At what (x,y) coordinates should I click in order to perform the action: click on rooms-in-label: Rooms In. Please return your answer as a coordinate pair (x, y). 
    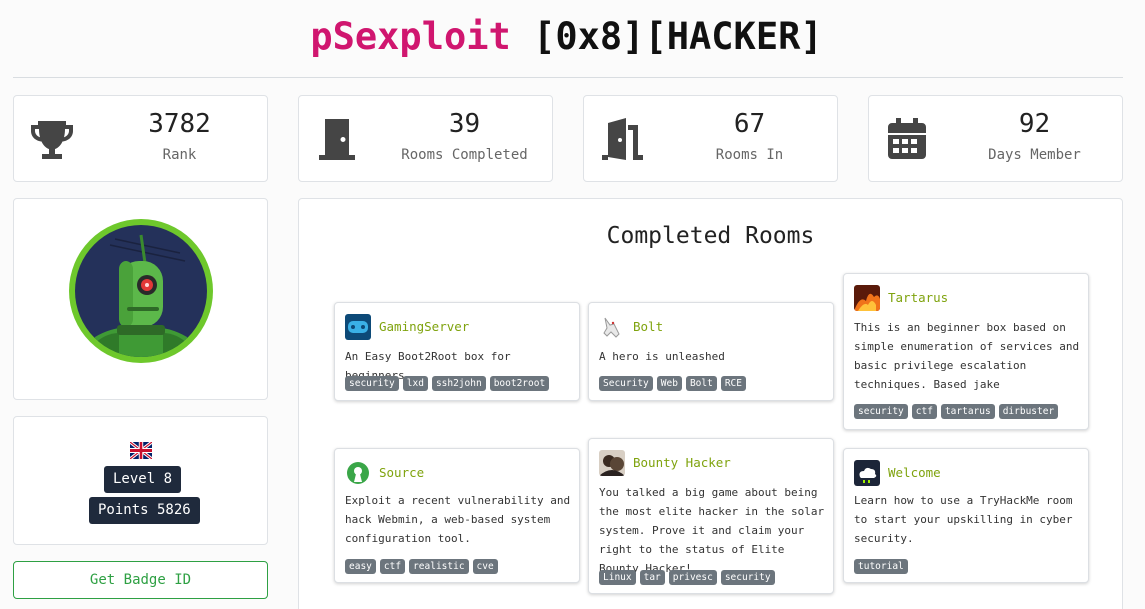
    Looking at the image, I should click on (749, 155).